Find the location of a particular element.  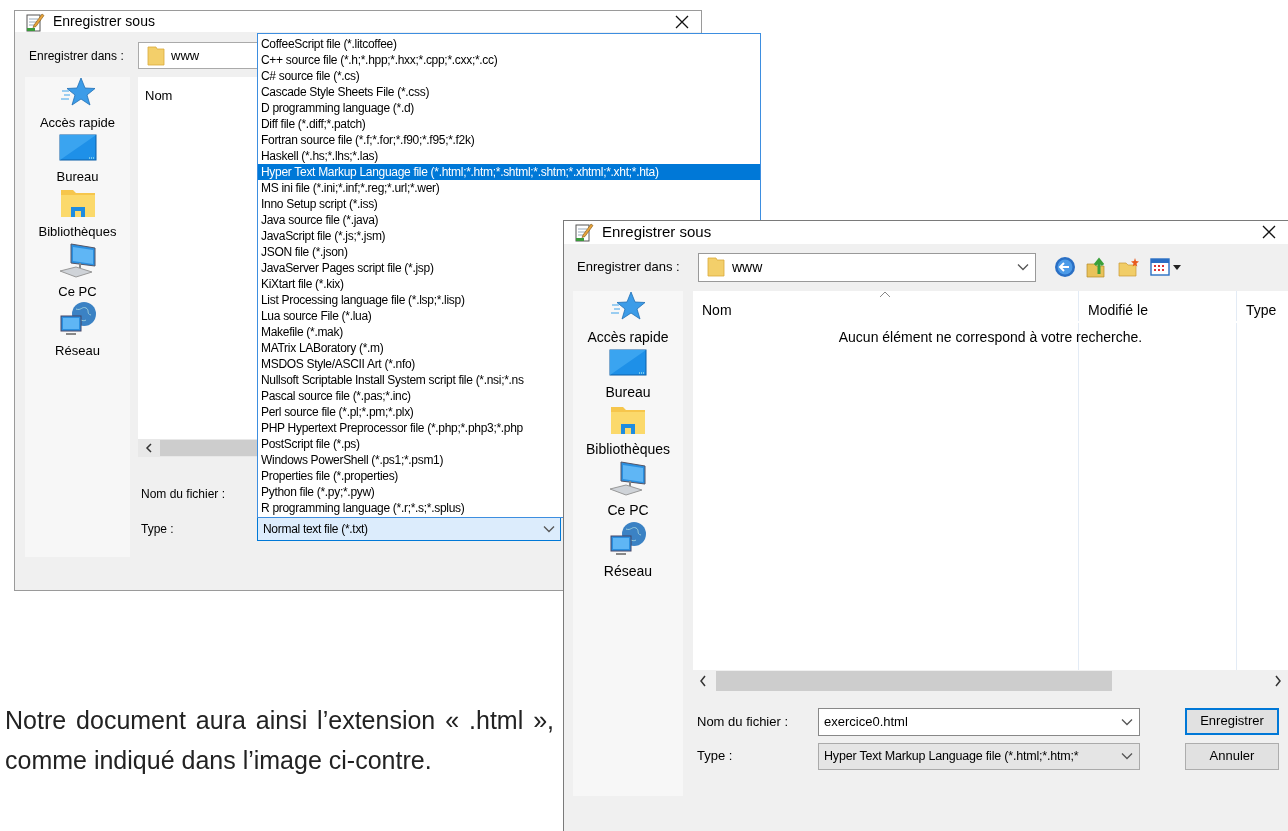

empty-message: Aucun élément ne correspond à votre recherche. is located at coordinates (990, 337).